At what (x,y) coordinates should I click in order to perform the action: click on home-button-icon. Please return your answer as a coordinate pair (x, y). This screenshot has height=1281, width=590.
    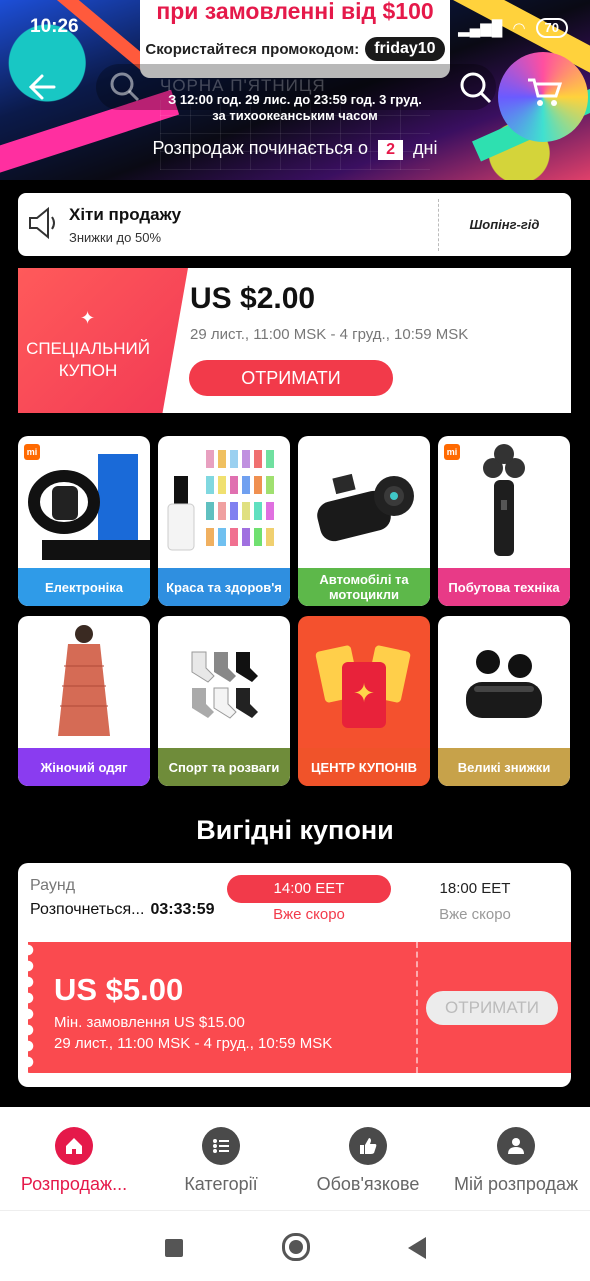
    Looking at the image, I should click on (296, 1247).